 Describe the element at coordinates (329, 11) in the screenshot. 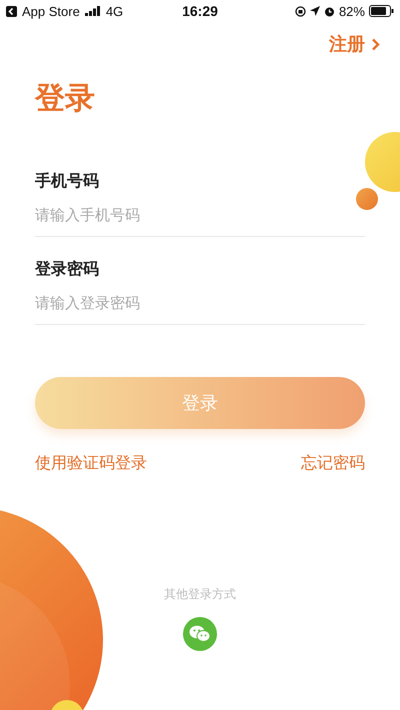

I see `alarm-icon` at that location.